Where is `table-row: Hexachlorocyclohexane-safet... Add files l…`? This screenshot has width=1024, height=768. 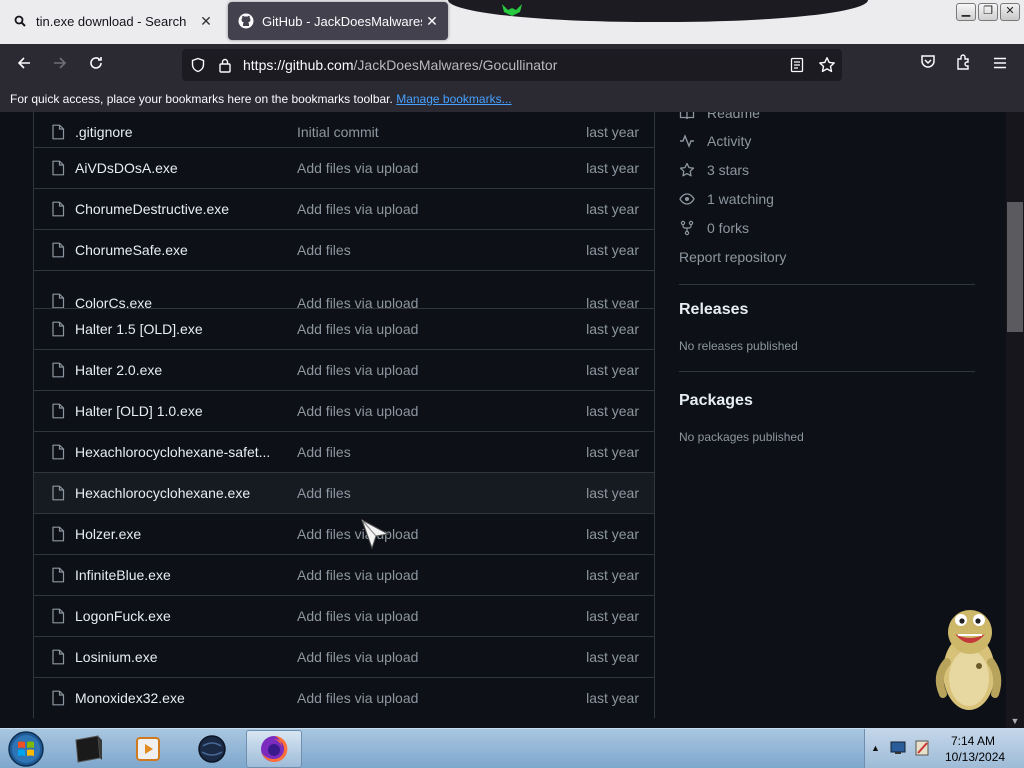 table-row: Hexachlorocyclohexane-safet... Add files l… is located at coordinates (344, 451).